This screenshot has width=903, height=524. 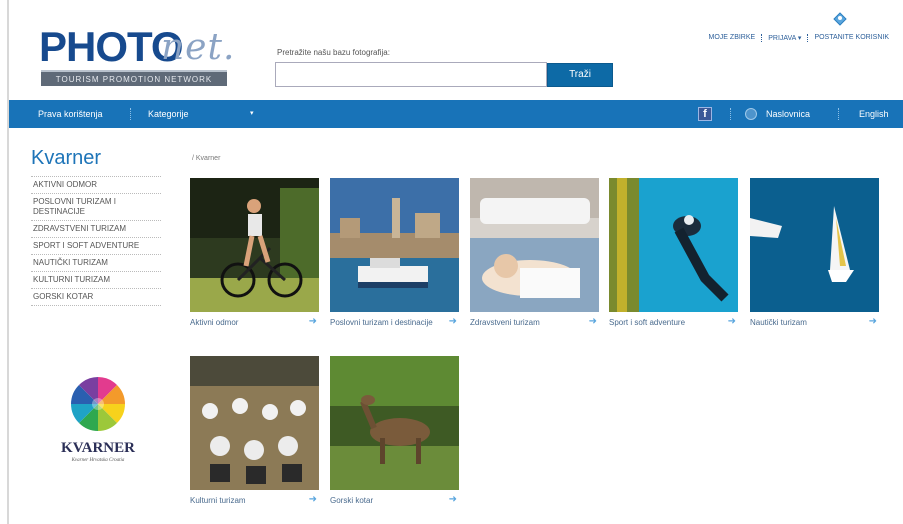 I want to click on top-links: MOJE ZBIRKE PRIJAVA ▾ POSTANITE KORISNIK, so click(x=799, y=38).